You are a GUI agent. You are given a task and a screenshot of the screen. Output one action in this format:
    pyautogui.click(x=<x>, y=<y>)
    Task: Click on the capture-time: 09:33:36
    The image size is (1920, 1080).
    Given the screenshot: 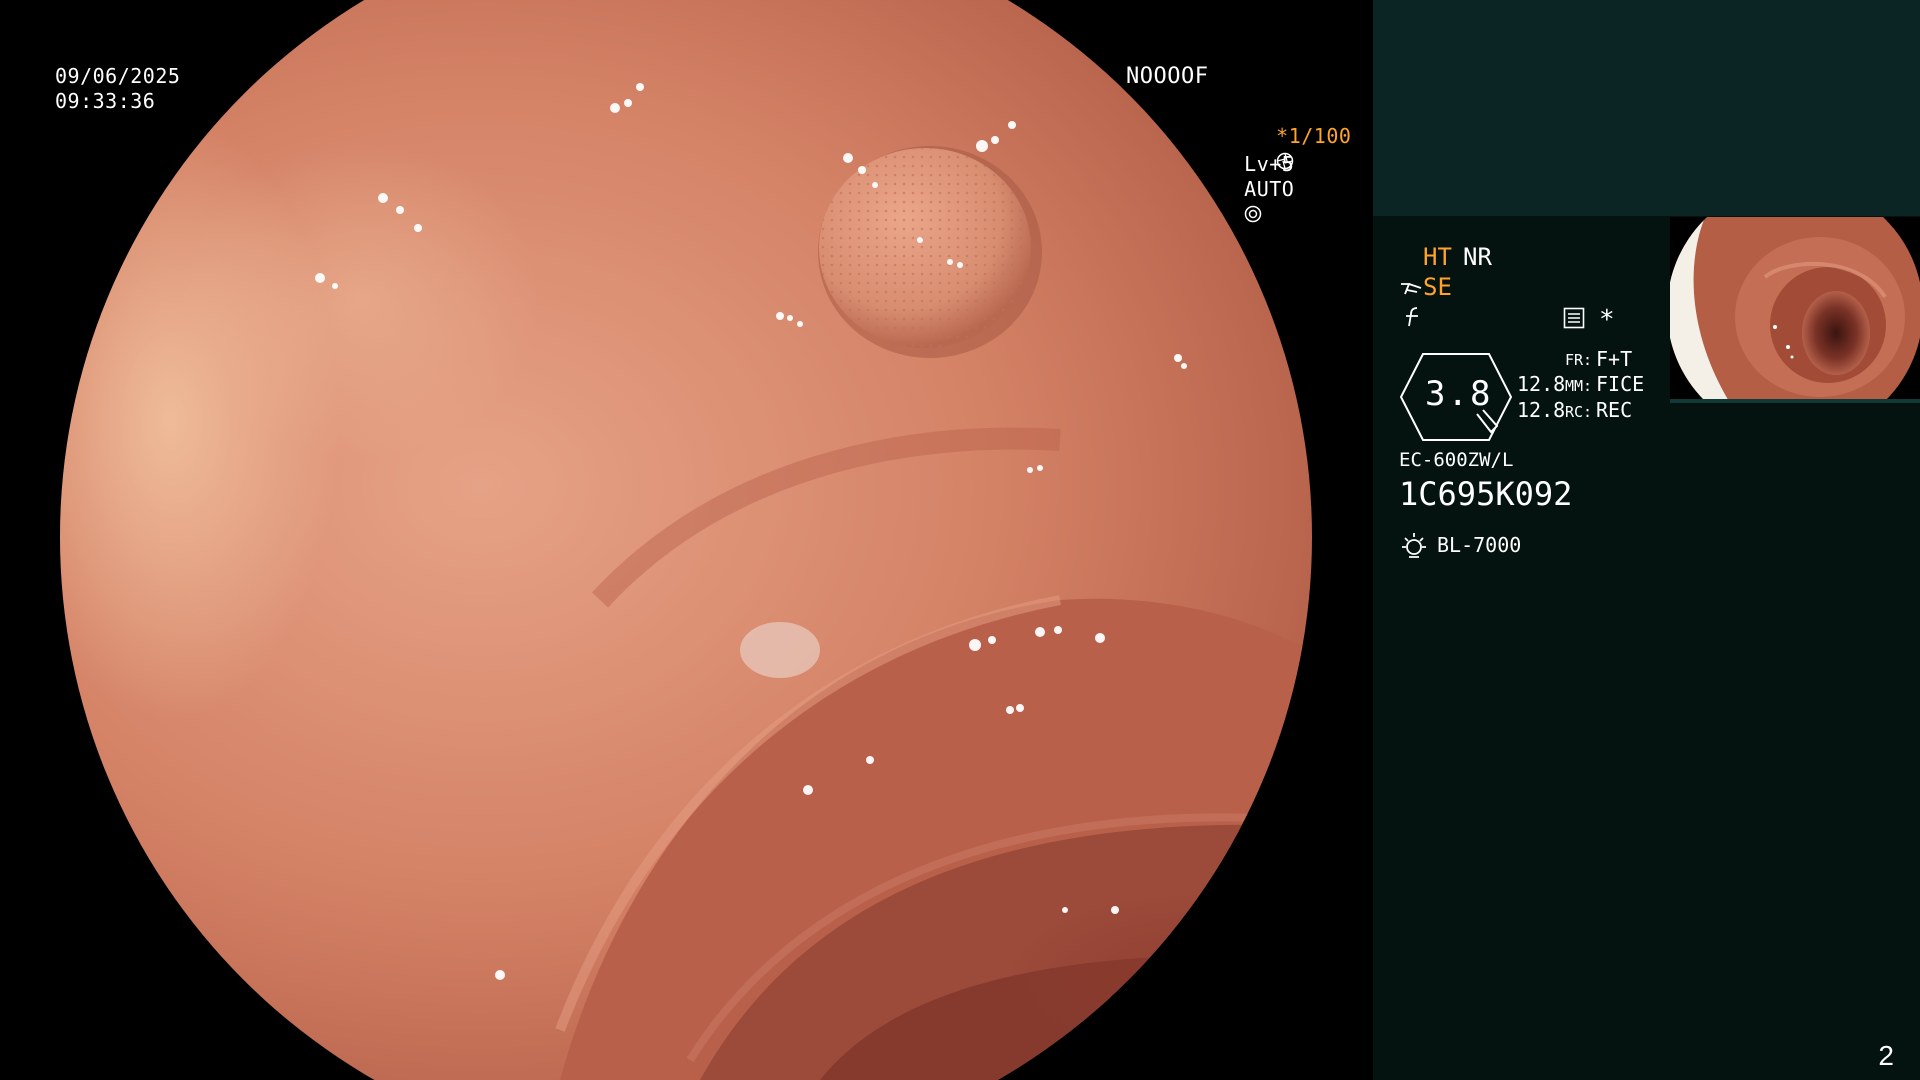 What is the action you would take?
    pyautogui.click(x=105, y=101)
    